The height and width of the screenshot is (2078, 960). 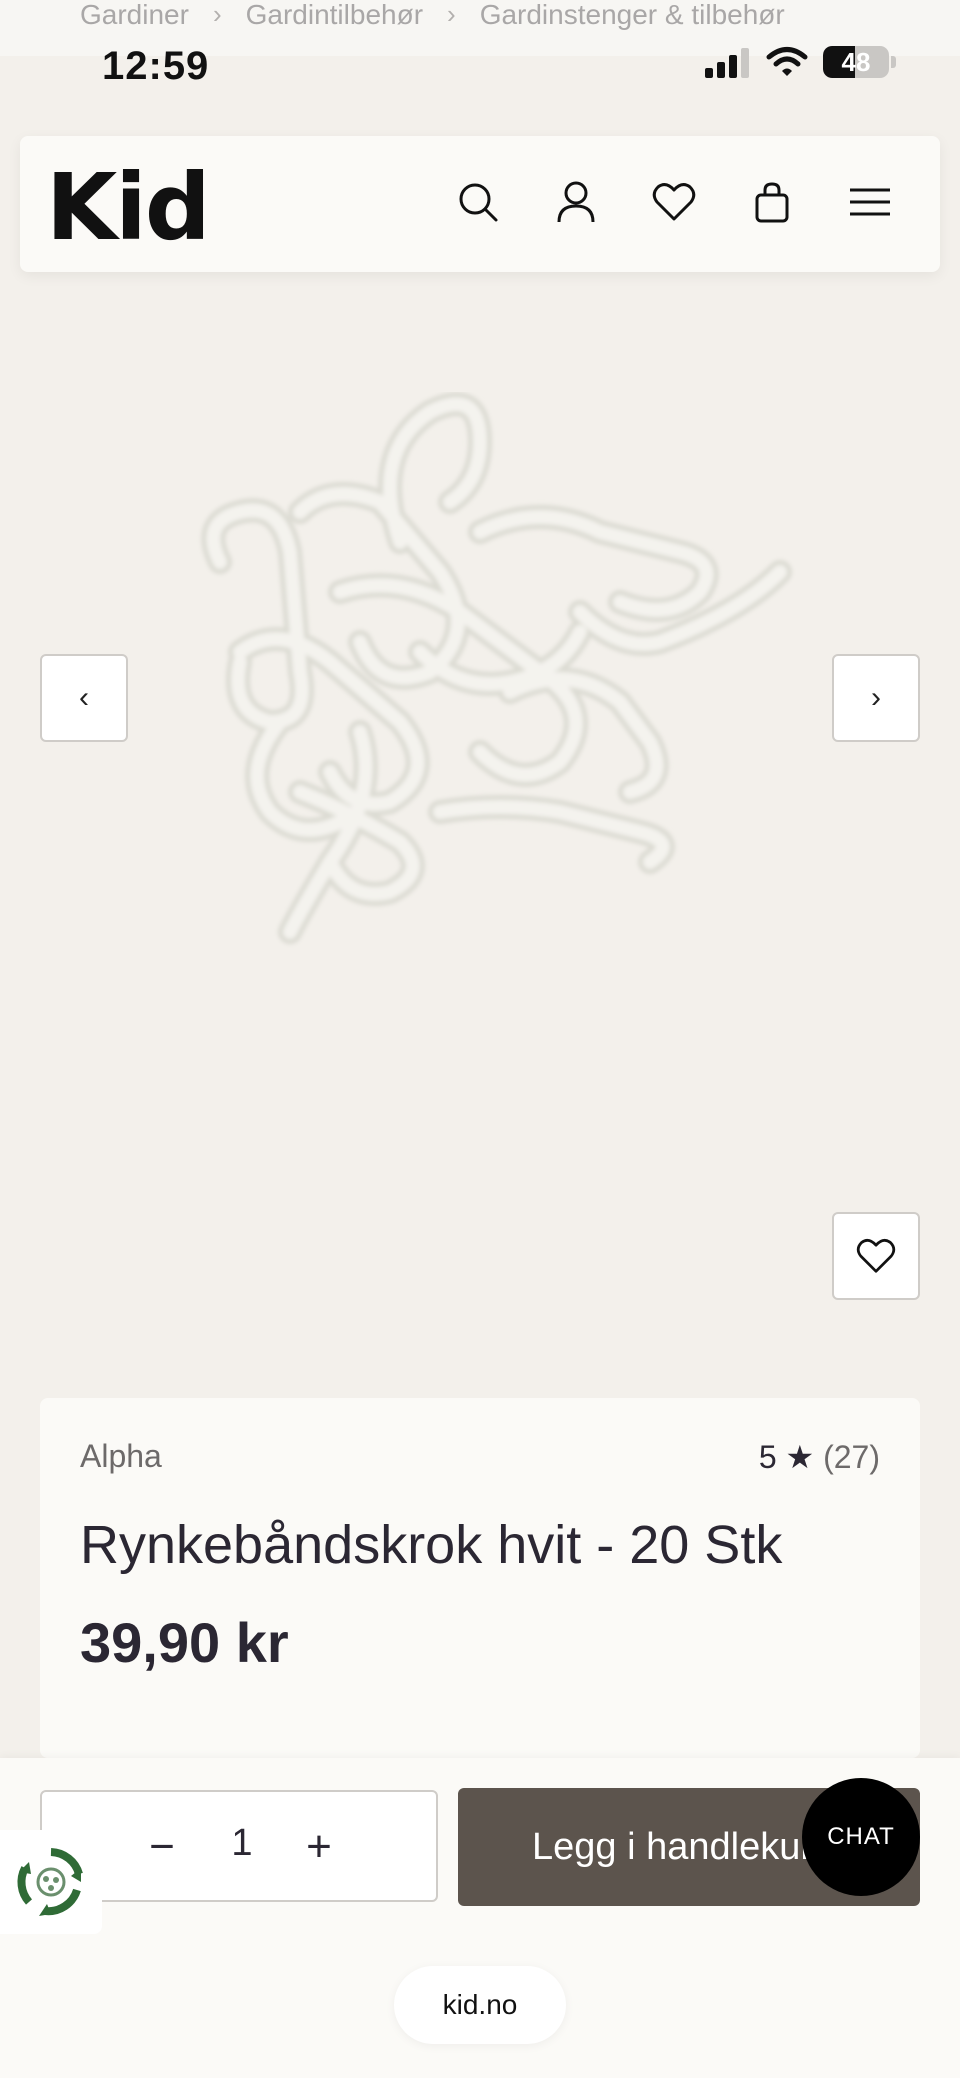 I want to click on product-rating: 5 ★ (27), so click(x=819, y=1457).